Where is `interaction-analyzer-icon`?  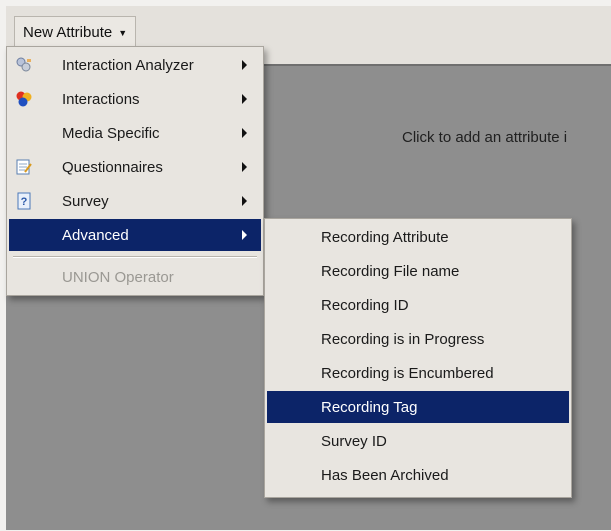 interaction-analyzer-icon is located at coordinates (24, 65).